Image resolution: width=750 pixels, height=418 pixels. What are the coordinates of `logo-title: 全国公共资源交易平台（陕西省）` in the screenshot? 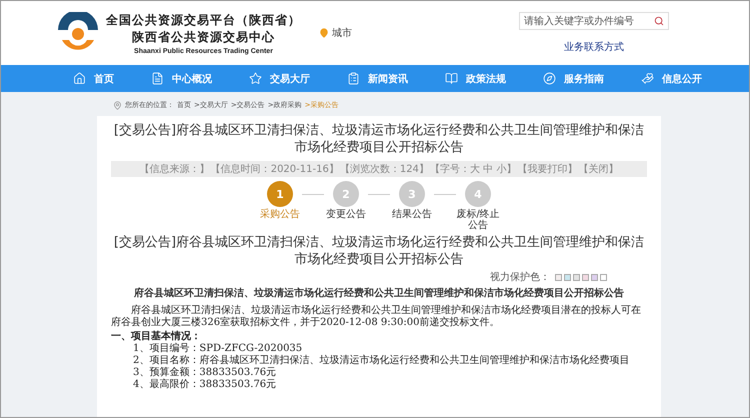 It's located at (203, 20).